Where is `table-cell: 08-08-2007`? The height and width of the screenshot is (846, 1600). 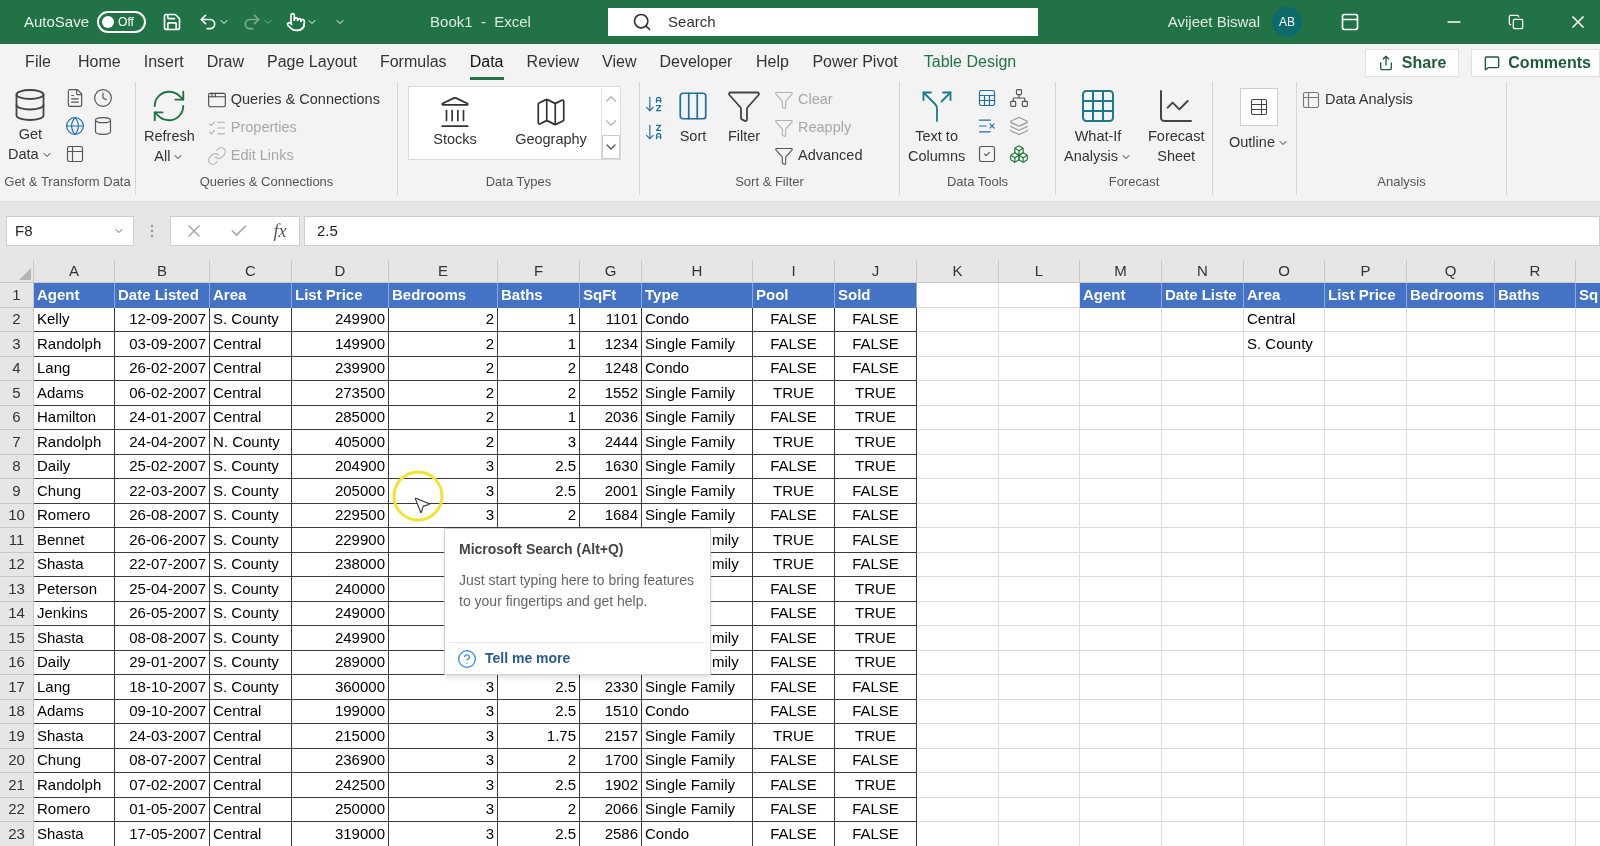
table-cell: 08-08-2007 is located at coordinates (162, 638).